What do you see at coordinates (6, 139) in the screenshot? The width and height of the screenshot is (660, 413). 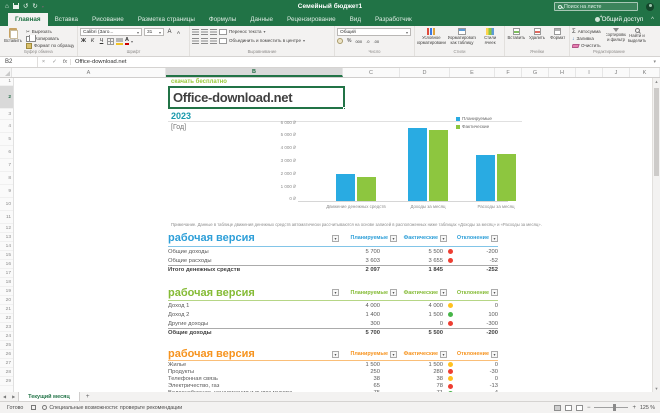 I see `row-number: 5` at bounding box center [6, 139].